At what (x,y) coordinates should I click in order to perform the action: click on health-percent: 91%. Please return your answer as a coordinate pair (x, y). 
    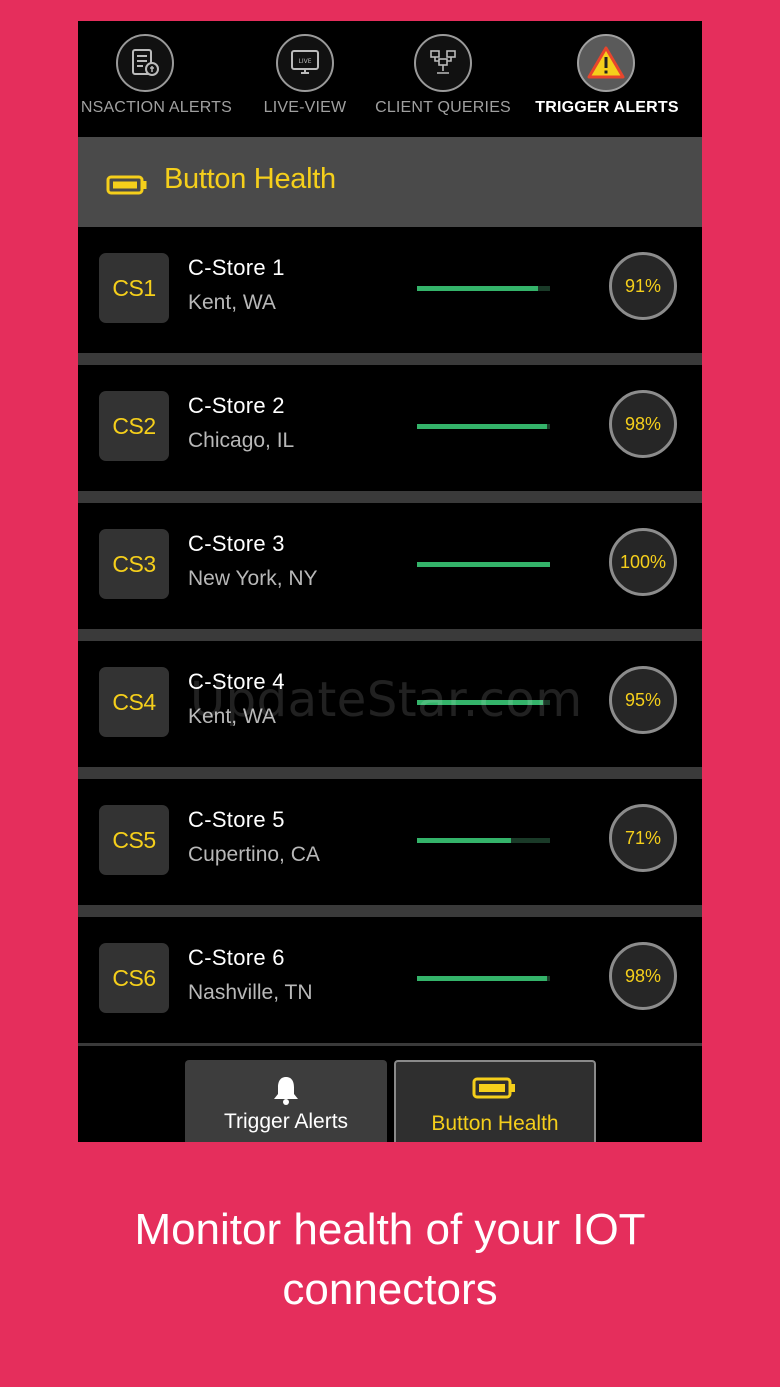
    Looking at the image, I should click on (643, 286).